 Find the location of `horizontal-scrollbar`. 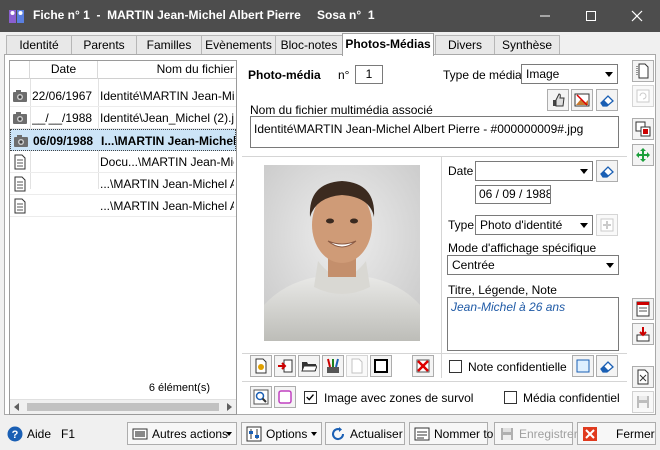

horizontal-scrollbar is located at coordinates (123, 406).